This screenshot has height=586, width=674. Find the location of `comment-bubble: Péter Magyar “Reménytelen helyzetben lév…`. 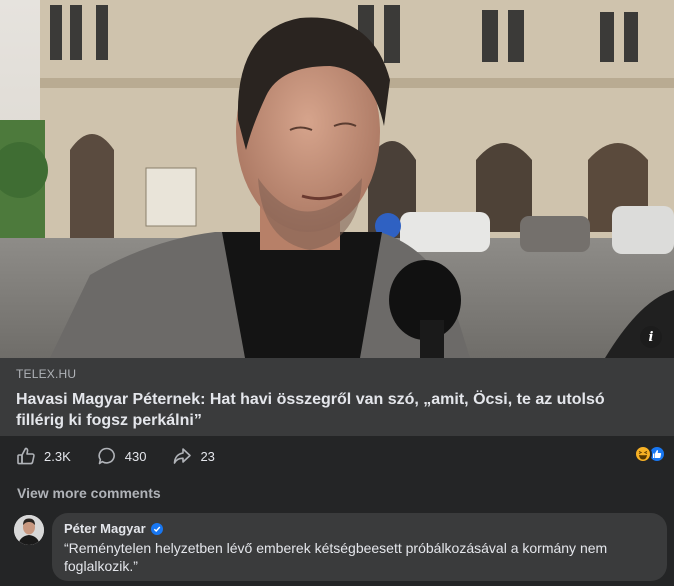

comment-bubble: Péter Magyar “Reménytelen helyzetben lév… is located at coordinates (359, 547).